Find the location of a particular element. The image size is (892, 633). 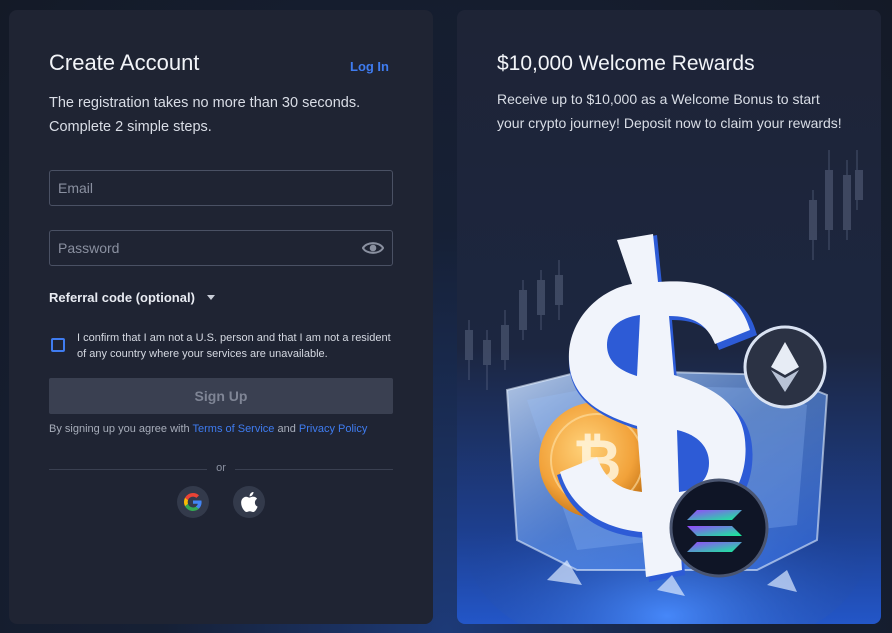

or-label: or is located at coordinates (221, 468).